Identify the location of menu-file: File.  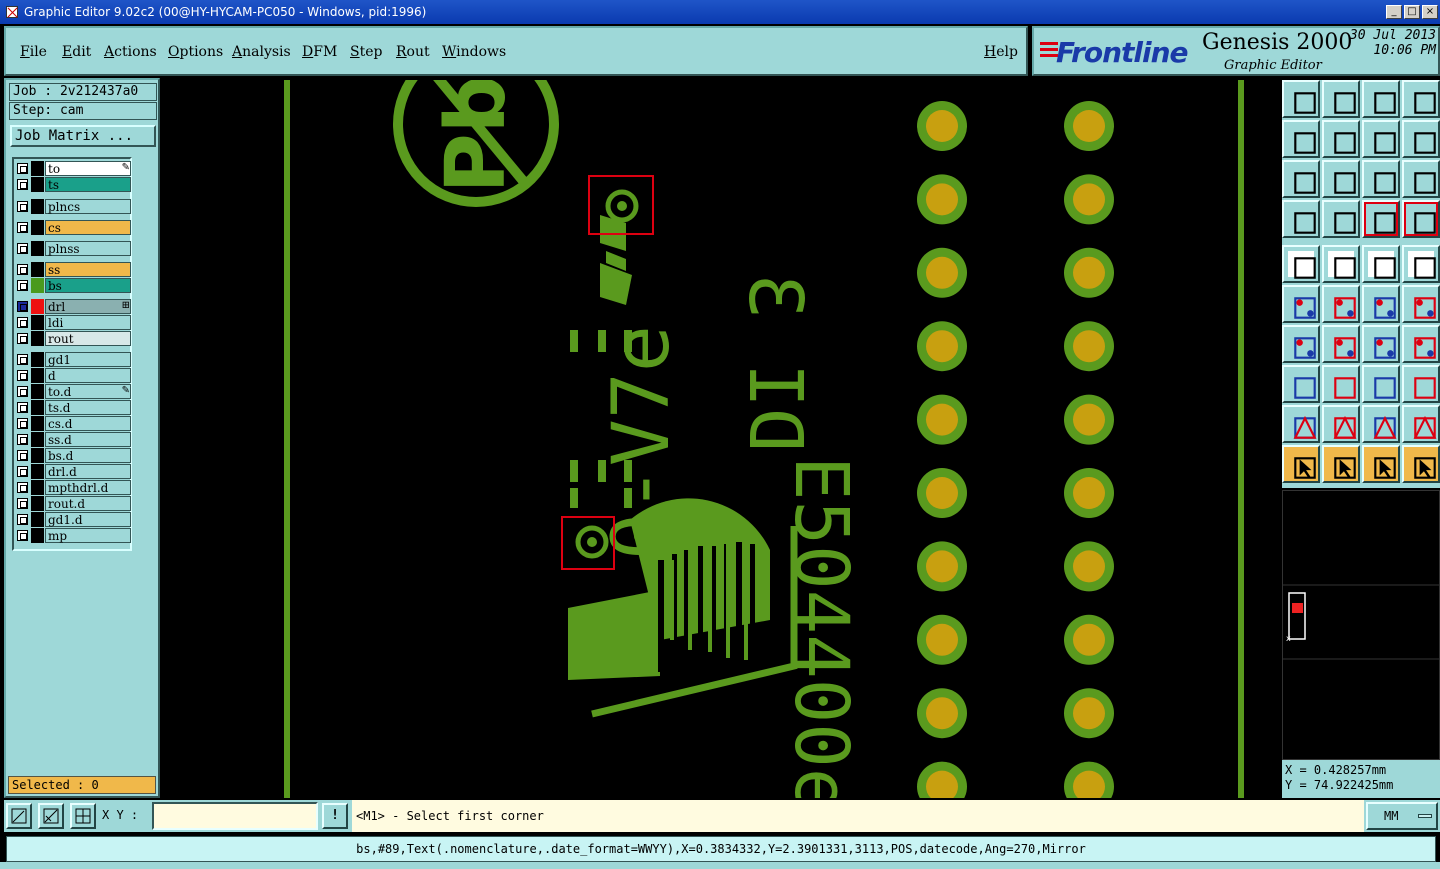
(33, 52).